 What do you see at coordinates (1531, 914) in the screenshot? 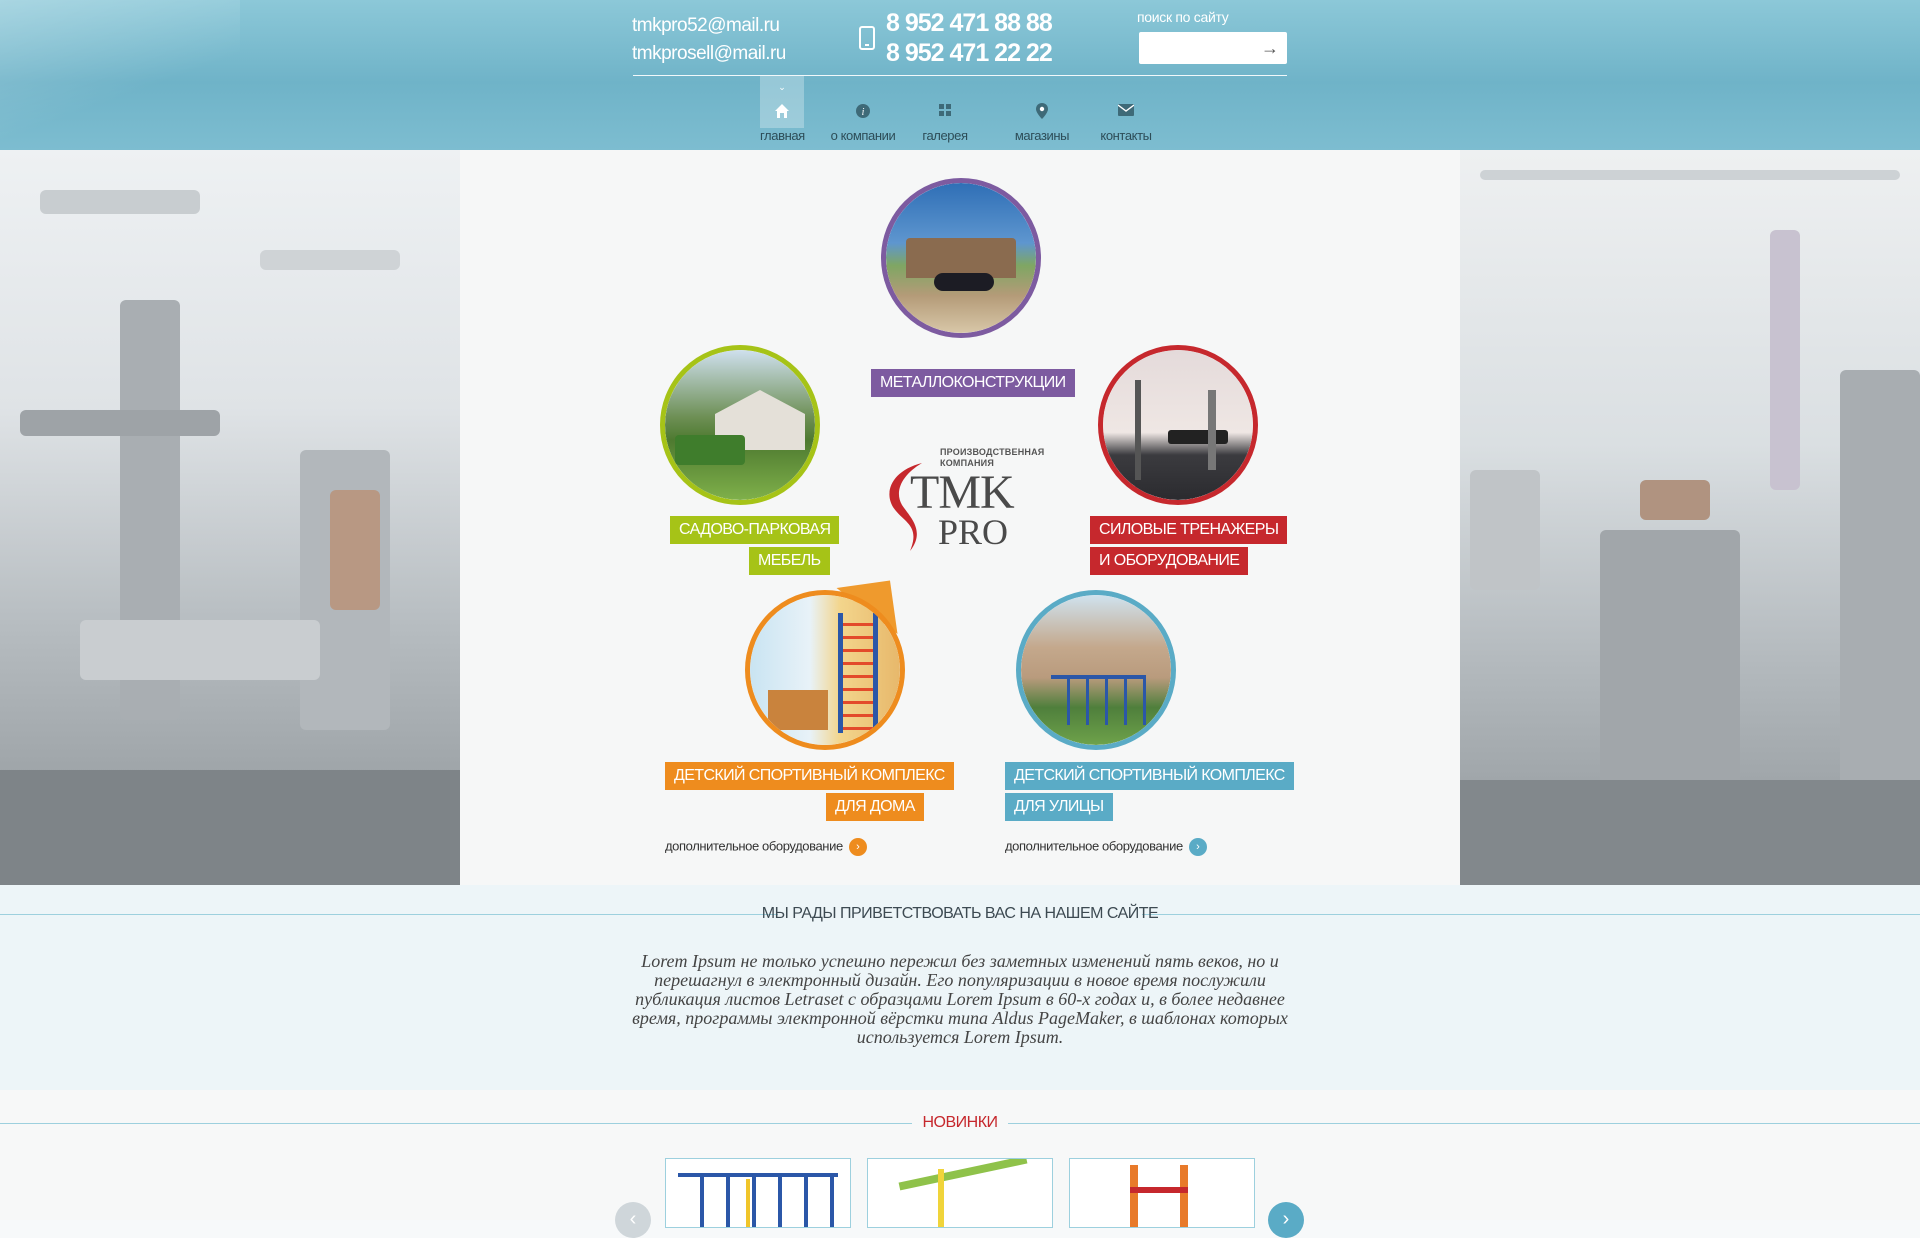
I see `welcome-title-line-right` at bounding box center [1531, 914].